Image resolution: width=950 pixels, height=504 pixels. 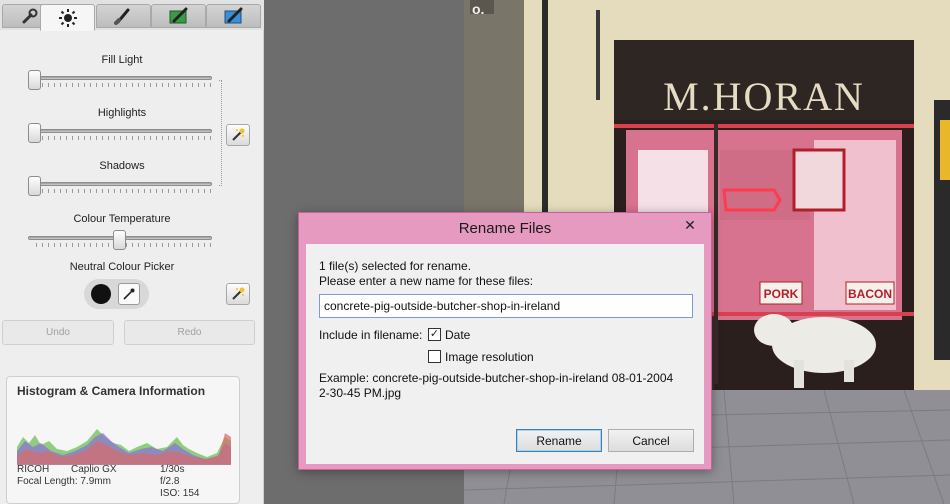 What do you see at coordinates (119, 240) in the screenshot?
I see `colour-temperature-thumb` at bounding box center [119, 240].